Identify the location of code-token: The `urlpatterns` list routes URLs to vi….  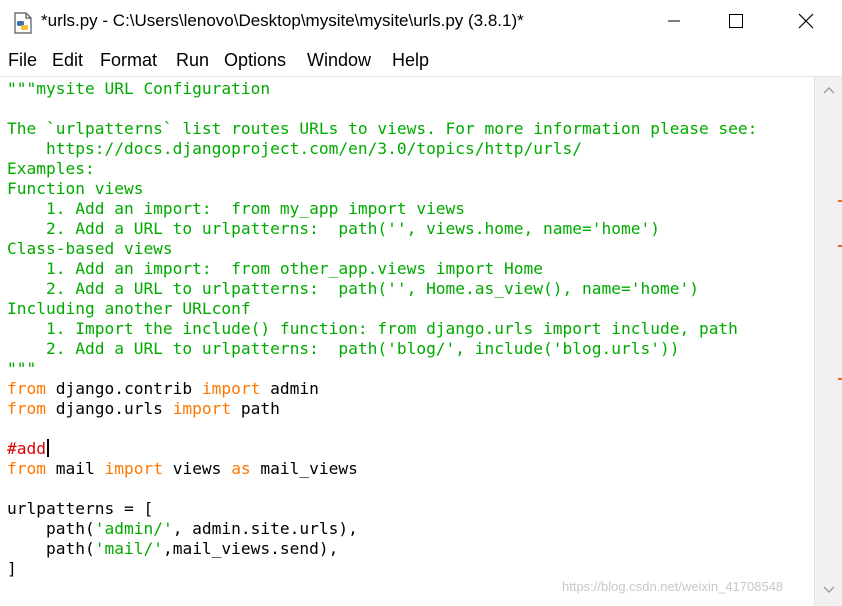
(382, 128).